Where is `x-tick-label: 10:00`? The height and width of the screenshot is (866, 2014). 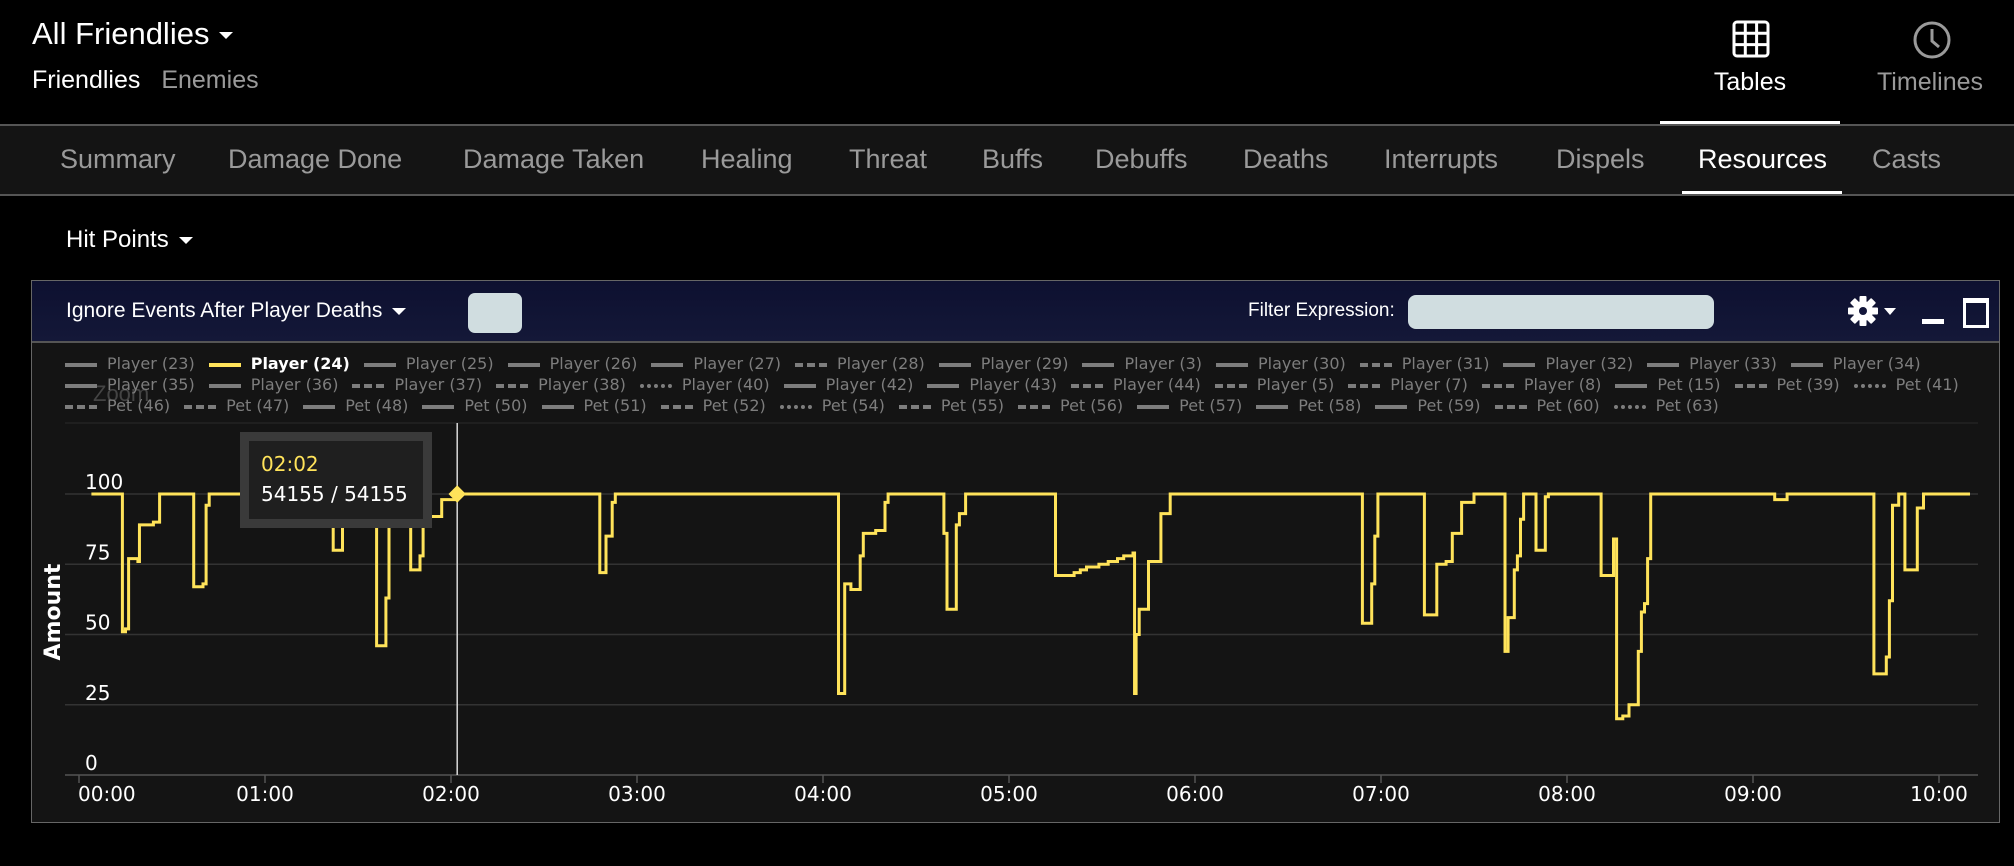 x-tick-label: 10:00 is located at coordinates (1939, 794).